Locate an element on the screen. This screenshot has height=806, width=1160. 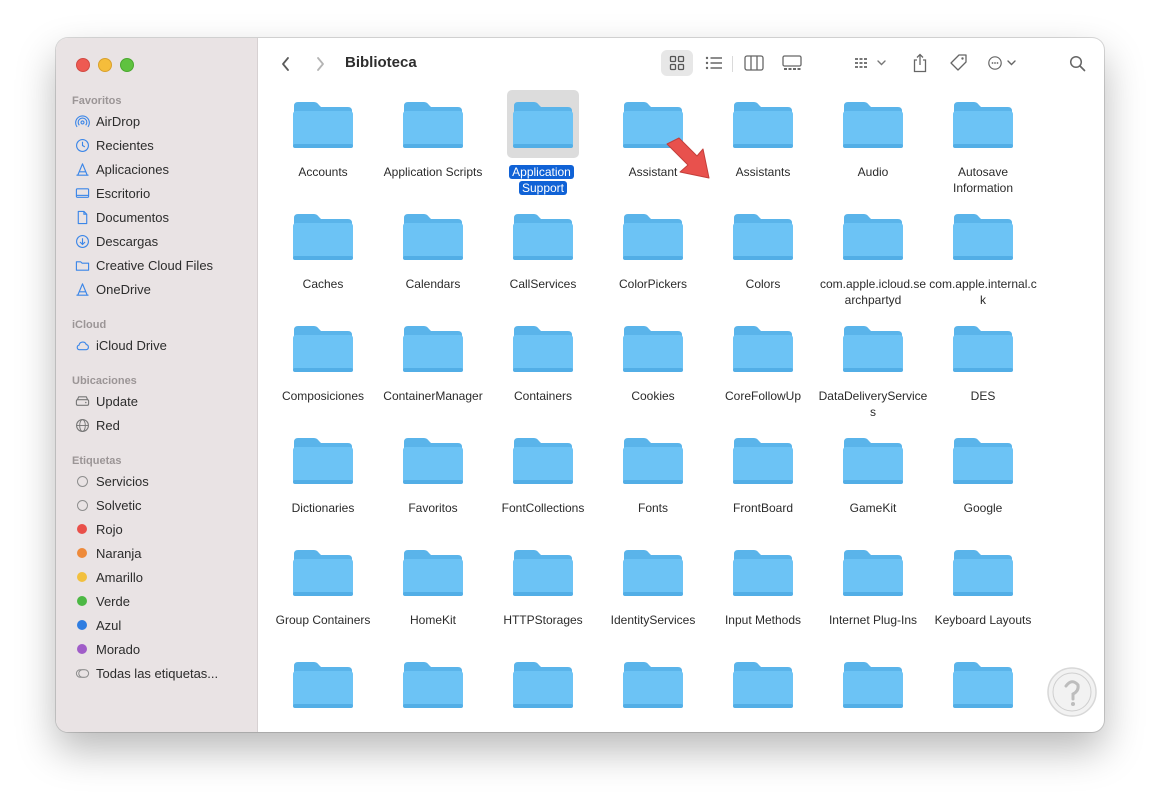
folder-item: Calendars is located at coordinates (433, 247).